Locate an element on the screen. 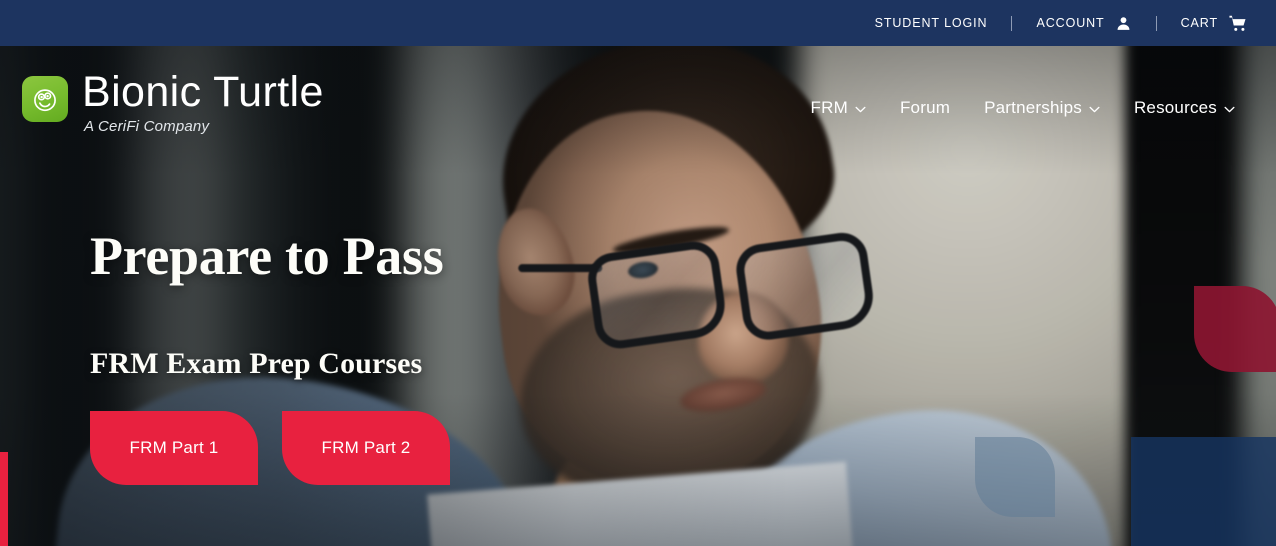 The image size is (1276, 546). frm-part-2-button: FRM Part 2 is located at coordinates (366, 448).